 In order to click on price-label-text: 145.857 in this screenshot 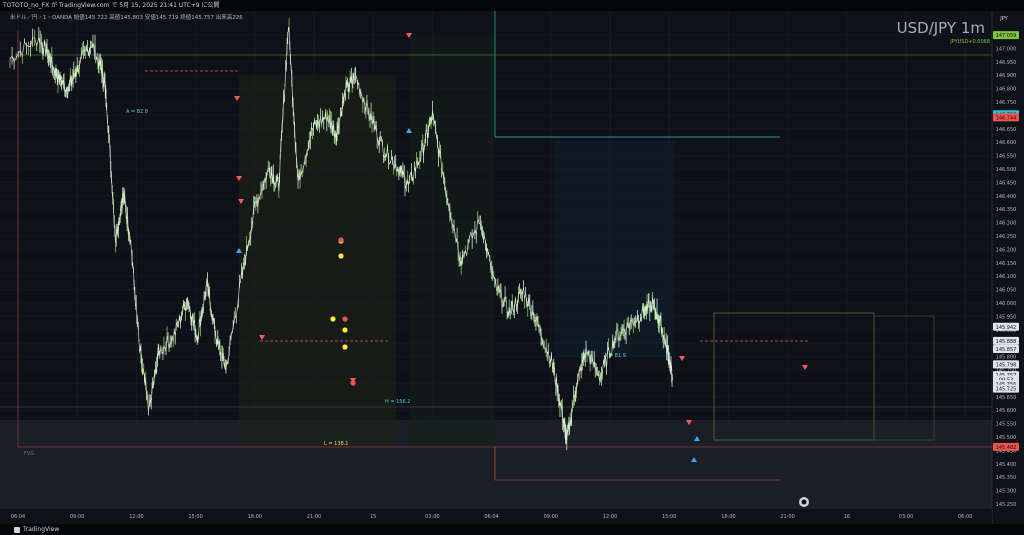, I will do `click(1006, 350)`.